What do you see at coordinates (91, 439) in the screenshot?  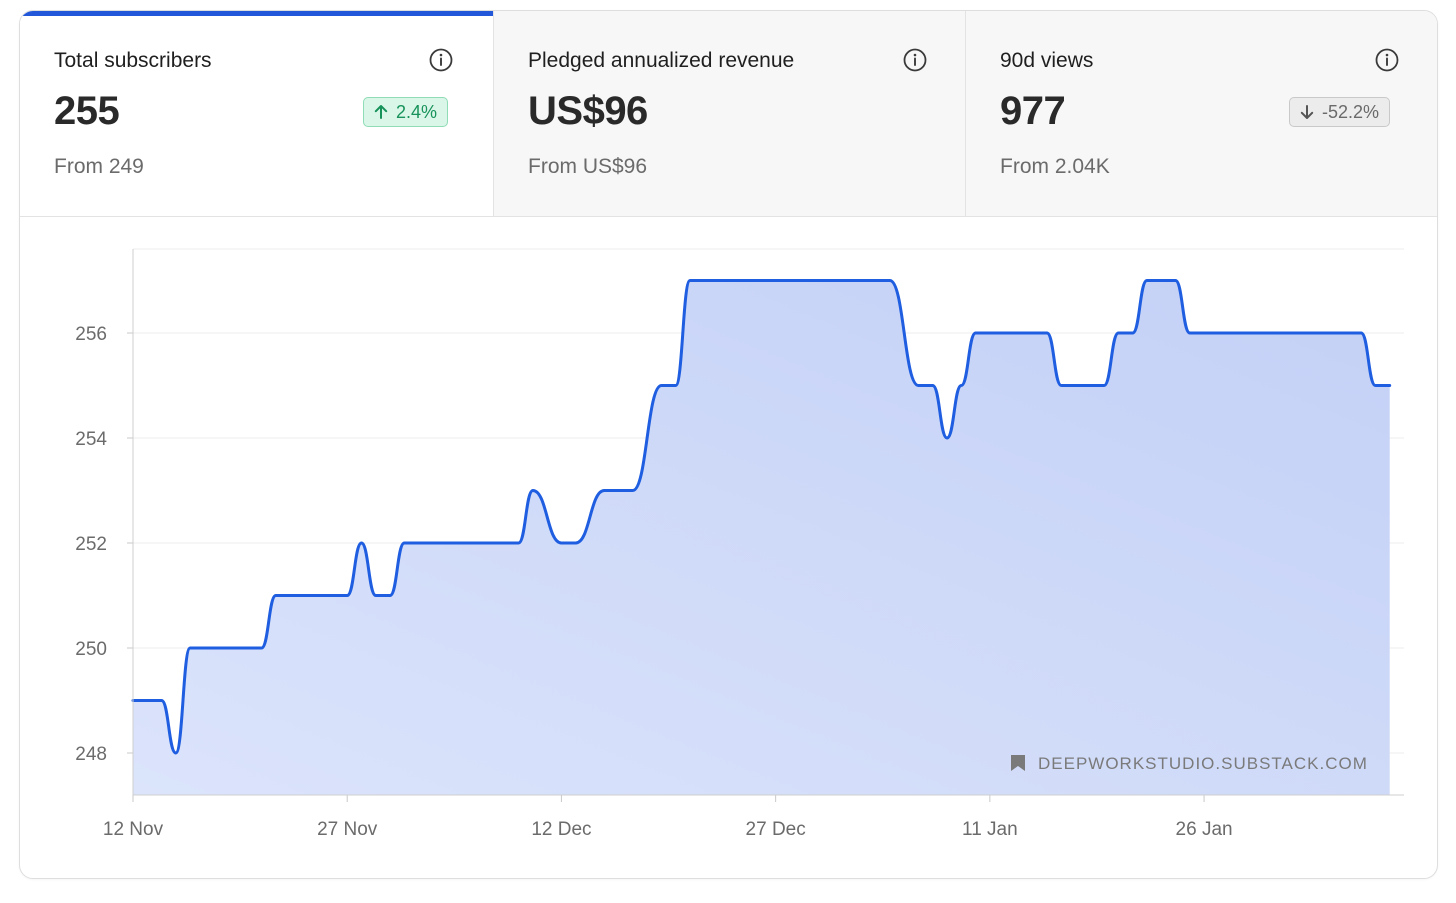 I see `y-tick-label: 254` at bounding box center [91, 439].